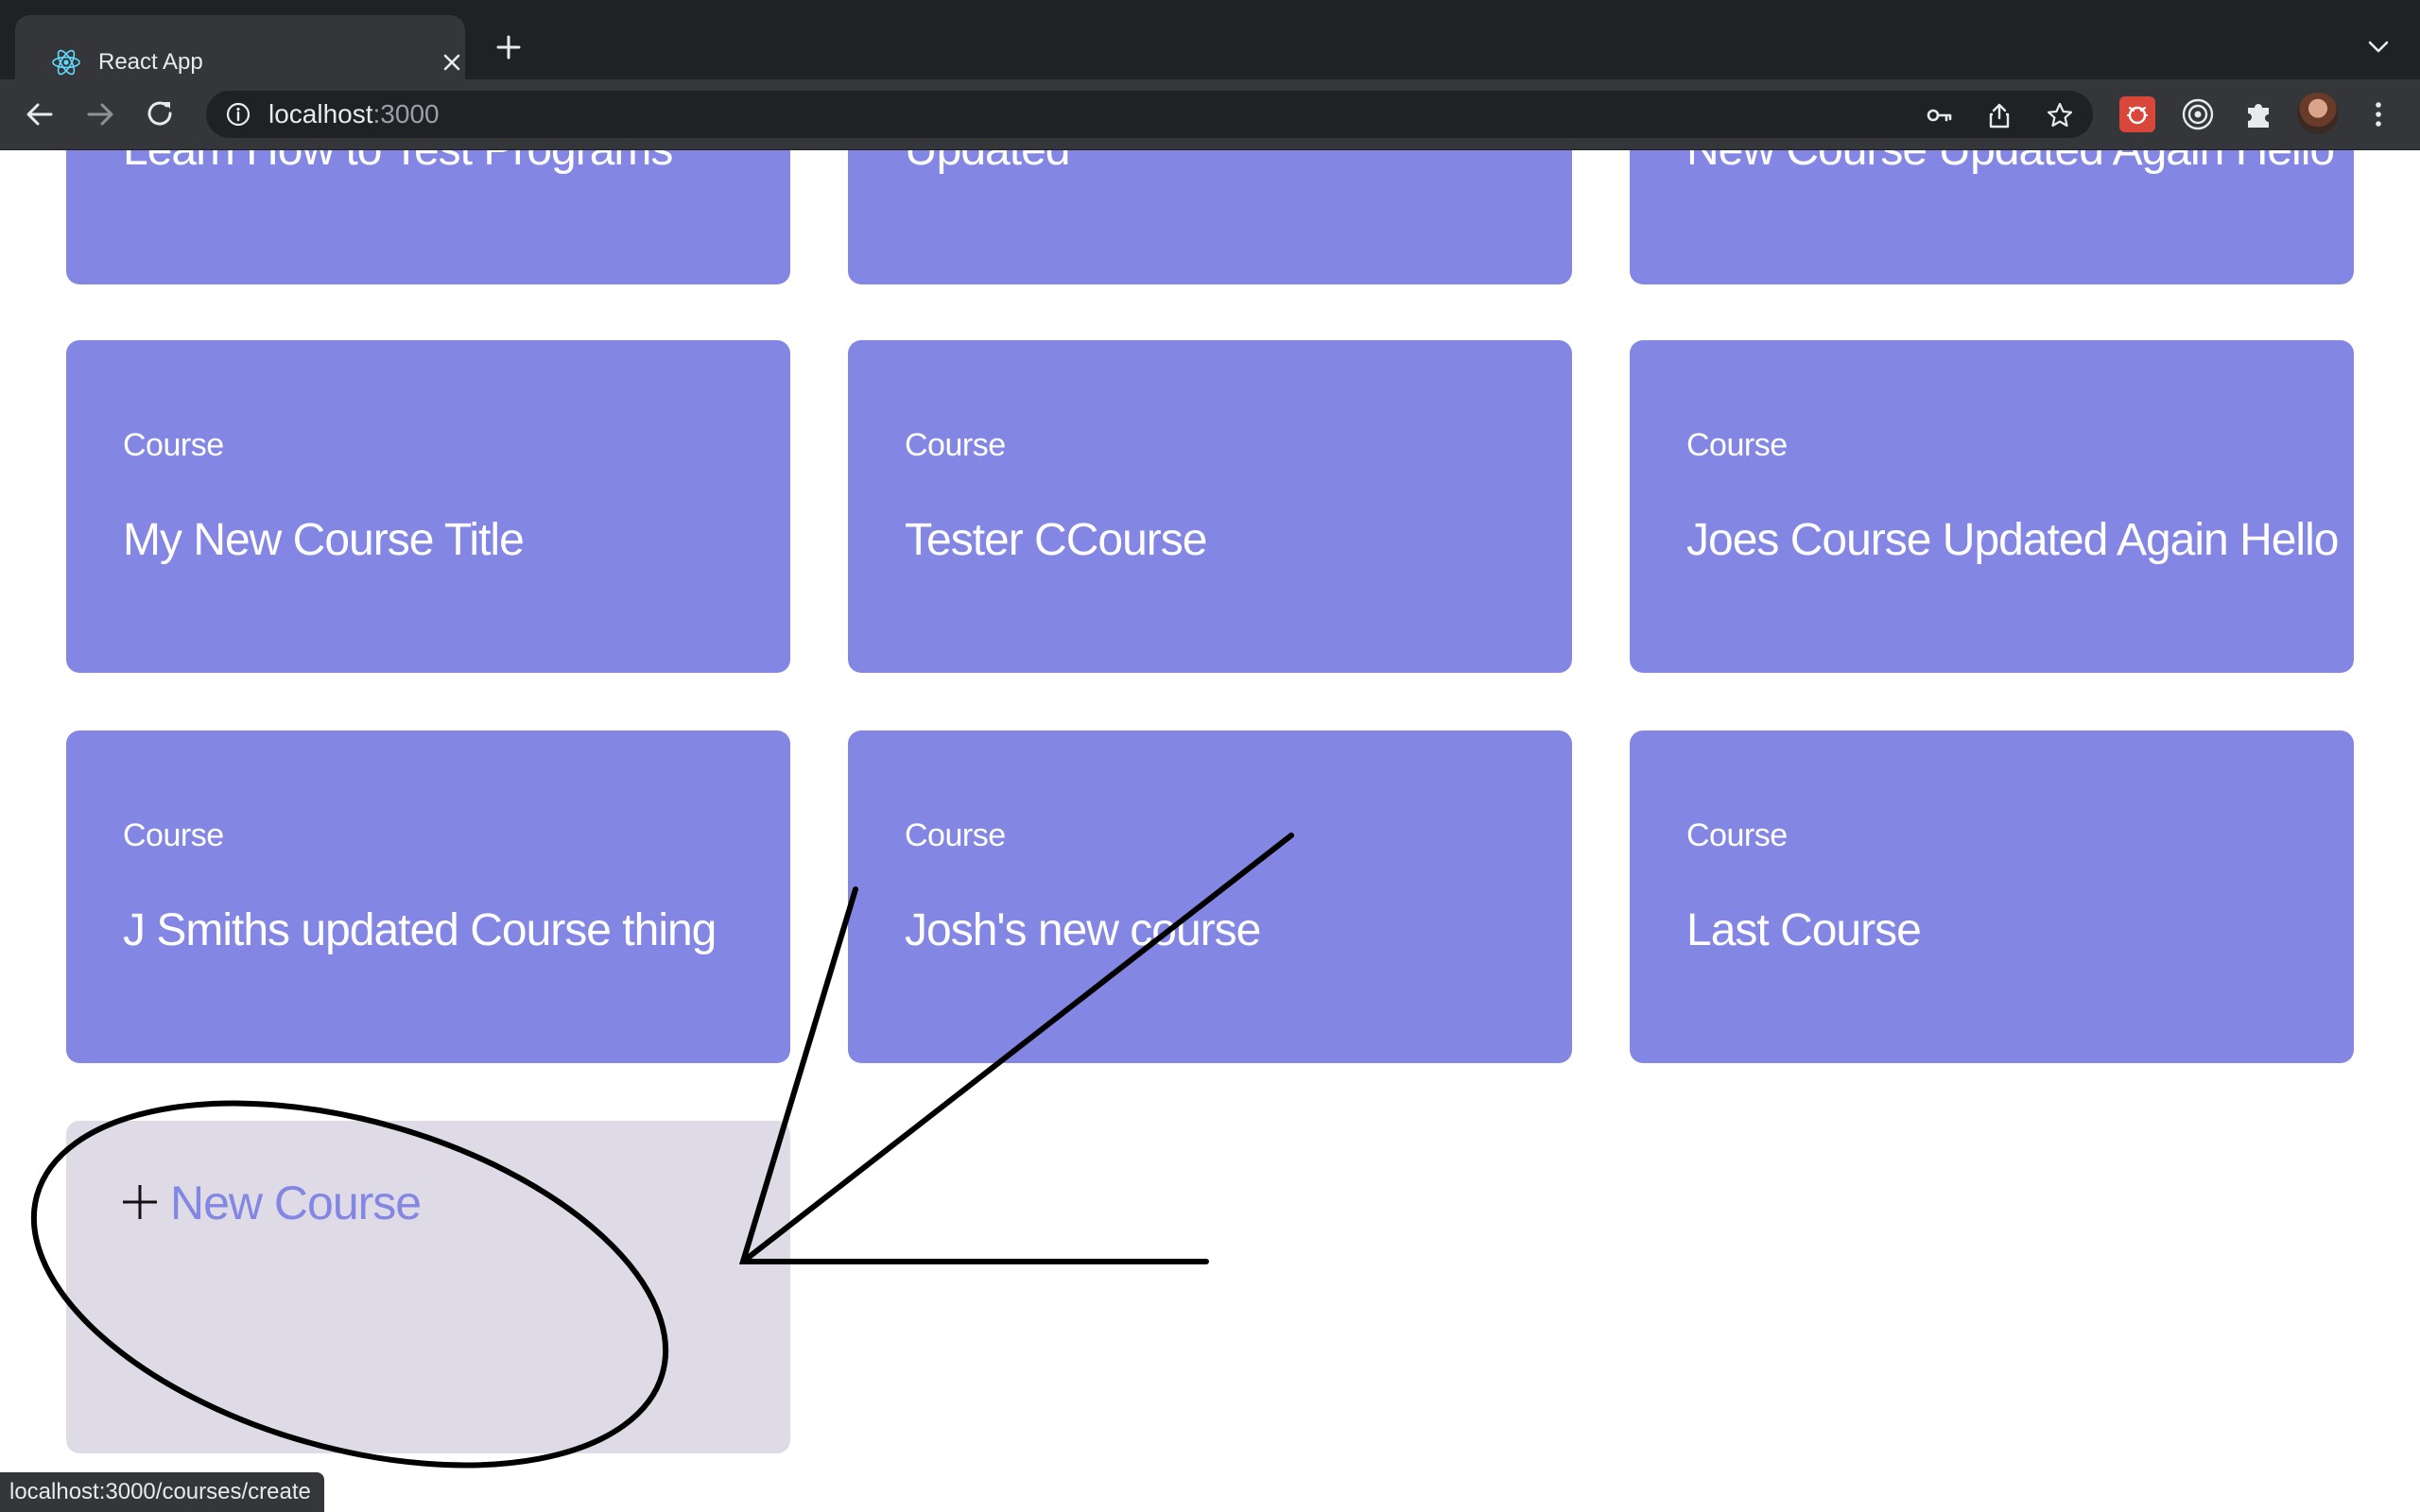 The width and height of the screenshot is (2420, 1512). What do you see at coordinates (1210, 39) in the screenshot?
I see `browser-tabstrip: React App` at bounding box center [1210, 39].